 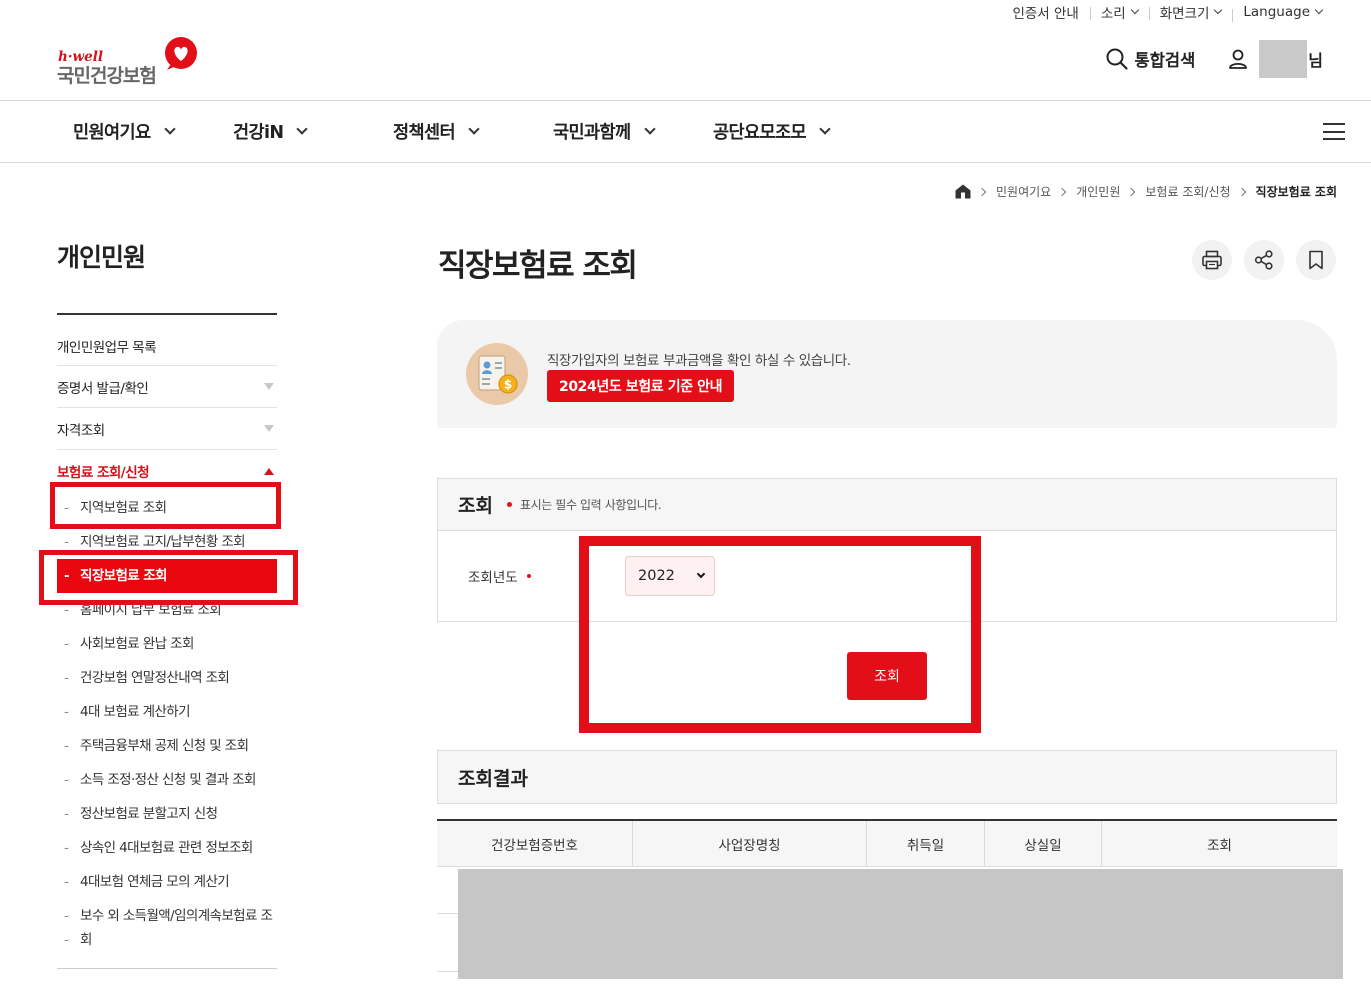 I want to click on breadcrumb-item: 보험료 조회/신청, so click(x=1187, y=191).